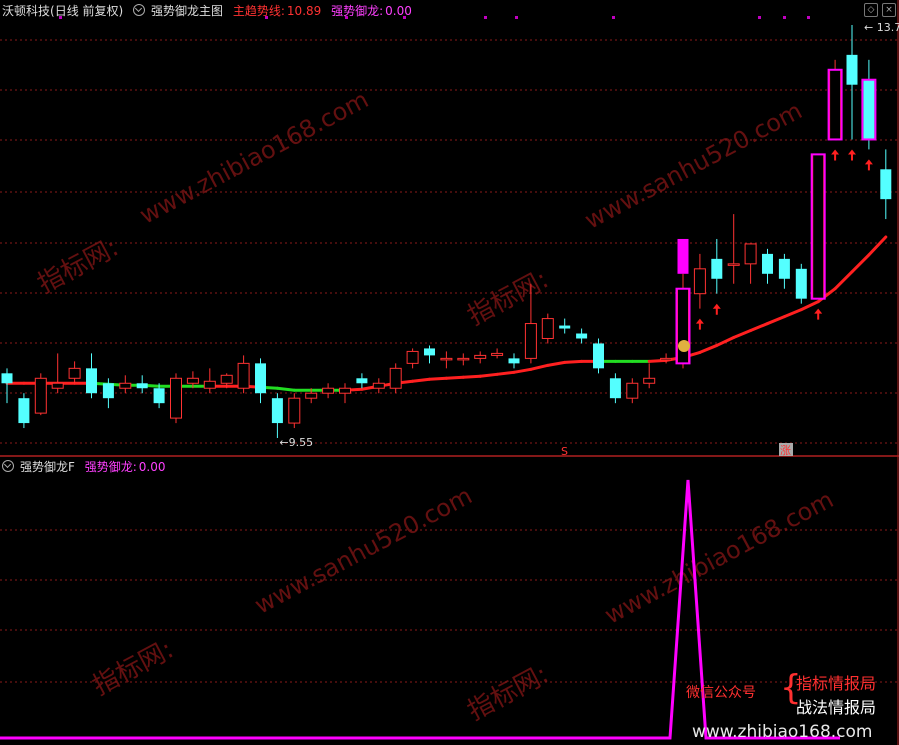 This screenshot has width=899, height=745. What do you see at coordinates (881, 27) in the screenshot?
I see `high-label: ← 13.70` at bounding box center [881, 27].